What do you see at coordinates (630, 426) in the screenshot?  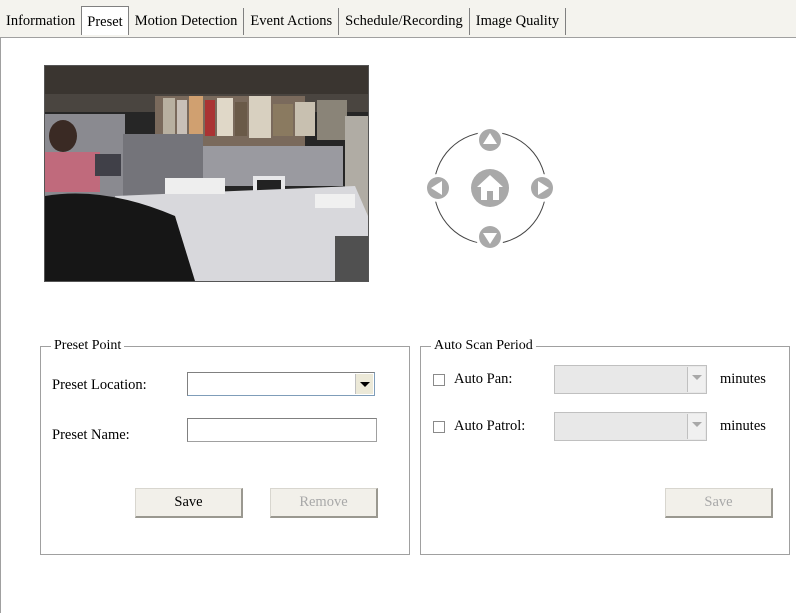 I see `auto-patrol-select` at bounding box center [630, 426].